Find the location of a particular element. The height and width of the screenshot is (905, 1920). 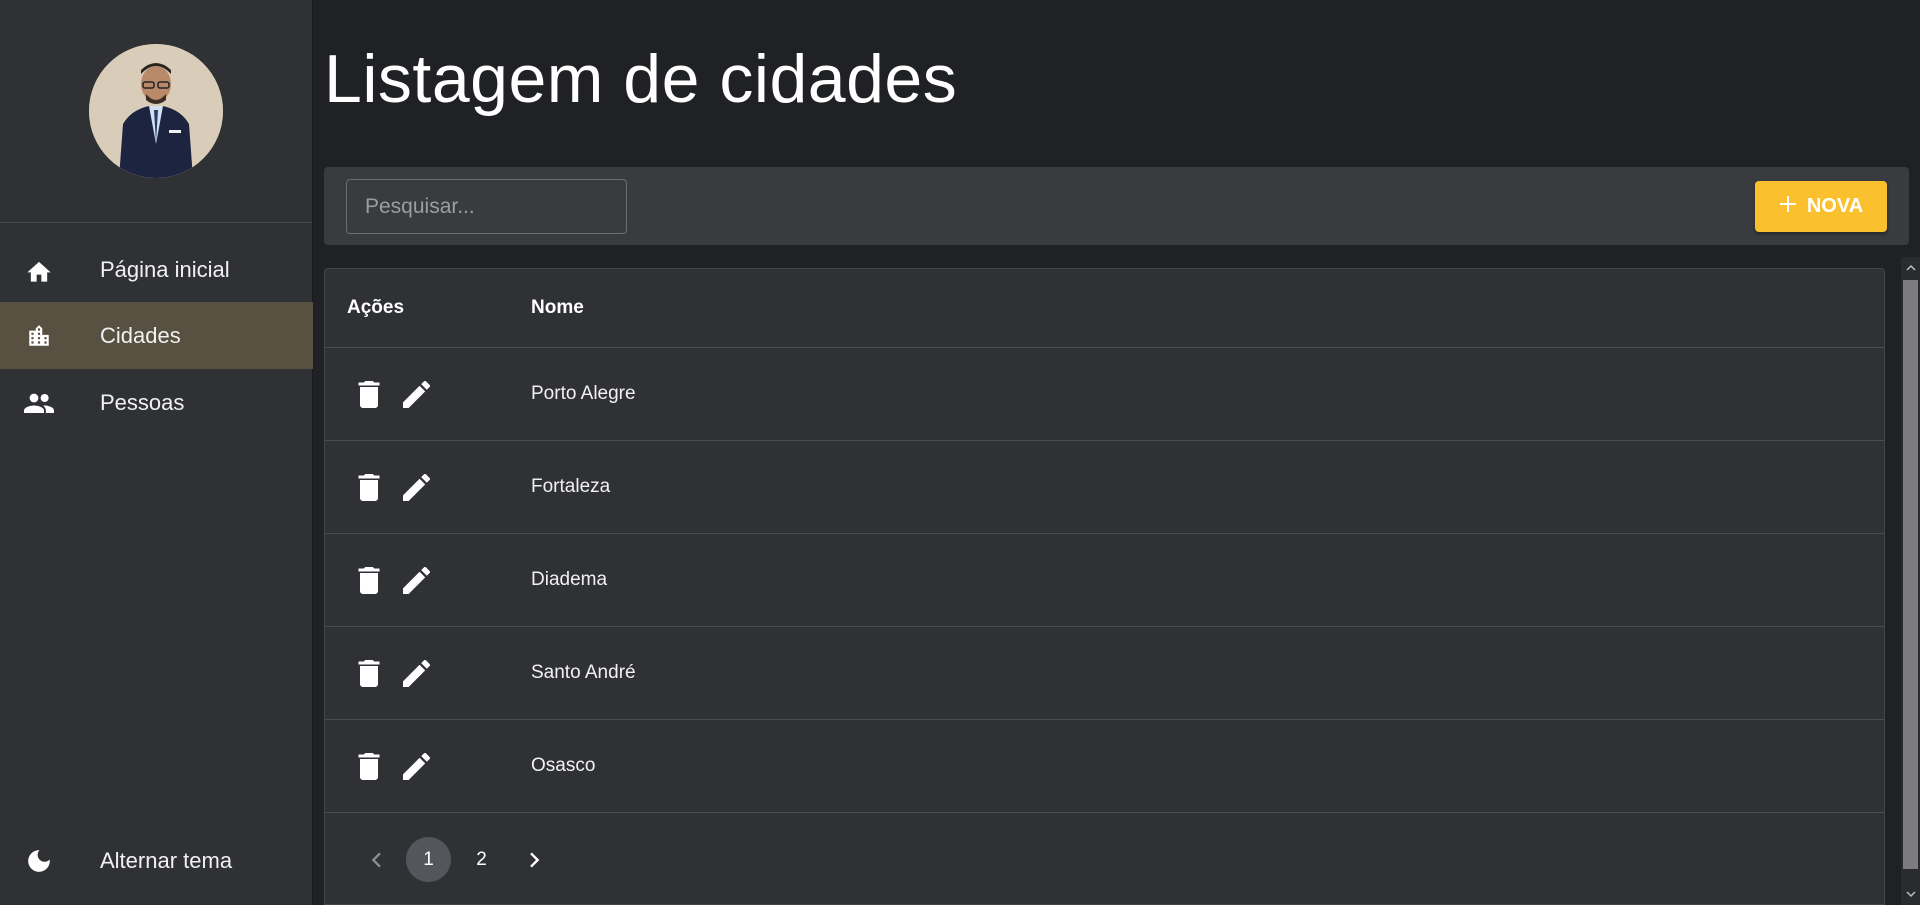

scroll-thumb is located at coordinates (1910, 574).